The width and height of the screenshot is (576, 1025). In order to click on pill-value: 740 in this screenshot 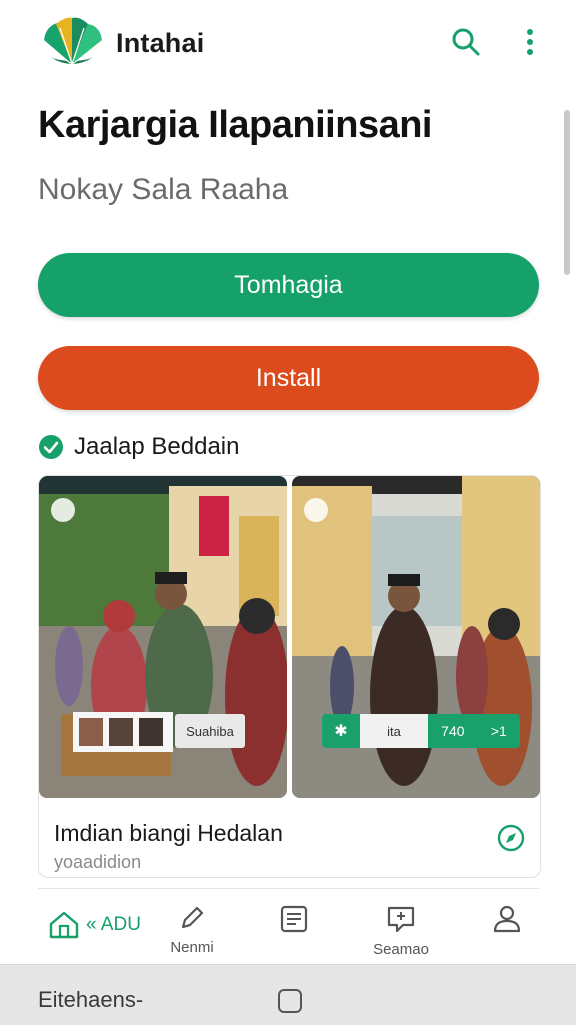, I will do `click(453, 731)`.